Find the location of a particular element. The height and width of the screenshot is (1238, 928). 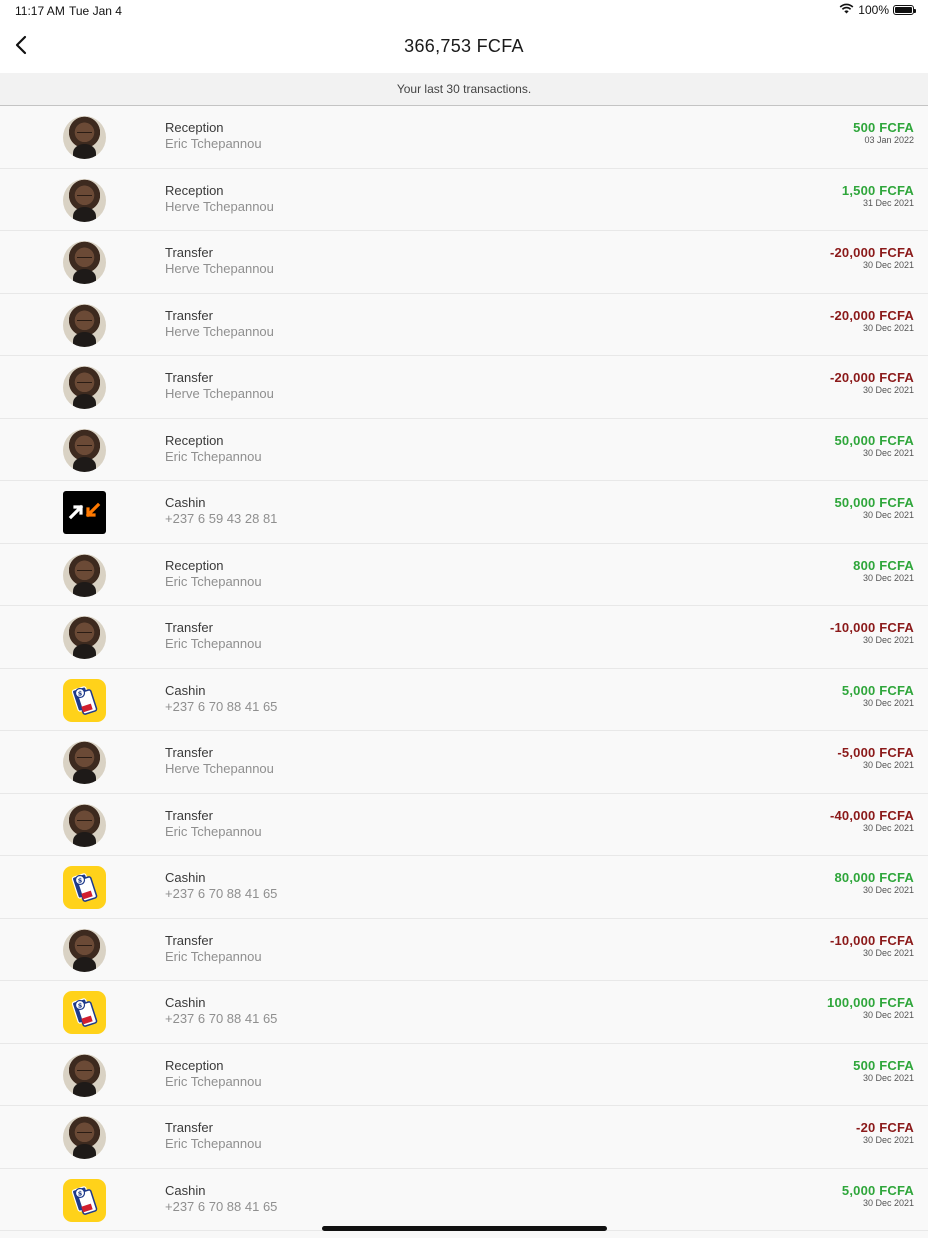

orange-money-icon is located at coordinates (84, 512).